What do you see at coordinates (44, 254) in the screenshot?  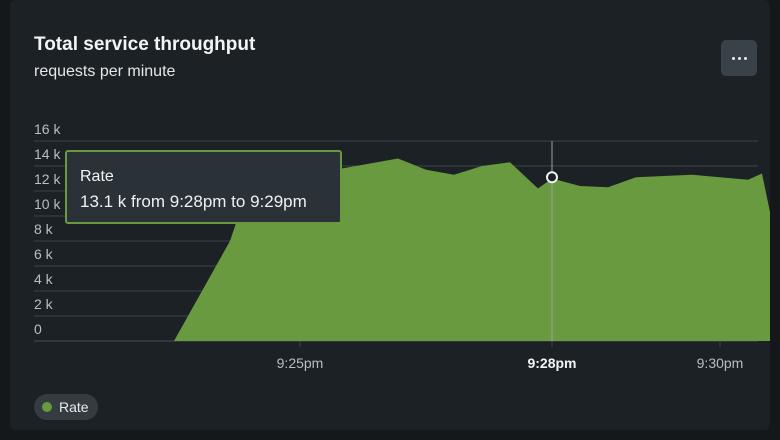 I see `y-tick-label: 6 k` at bounding box center [44, 254].